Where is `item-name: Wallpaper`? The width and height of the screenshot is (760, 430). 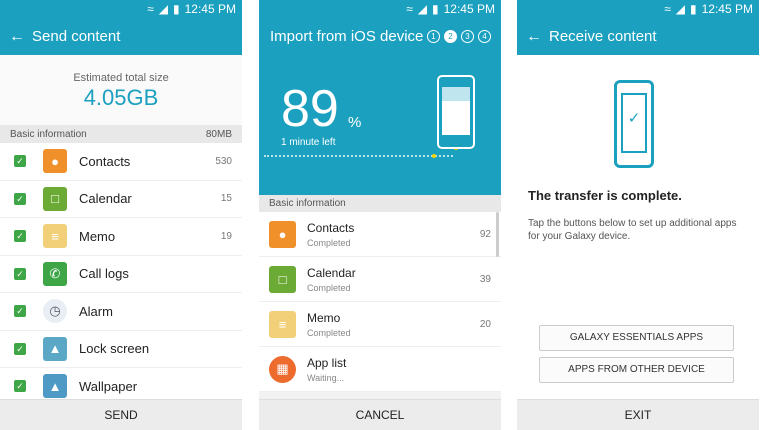
item-name: Wallpaper is located at coordinates (108, 386).